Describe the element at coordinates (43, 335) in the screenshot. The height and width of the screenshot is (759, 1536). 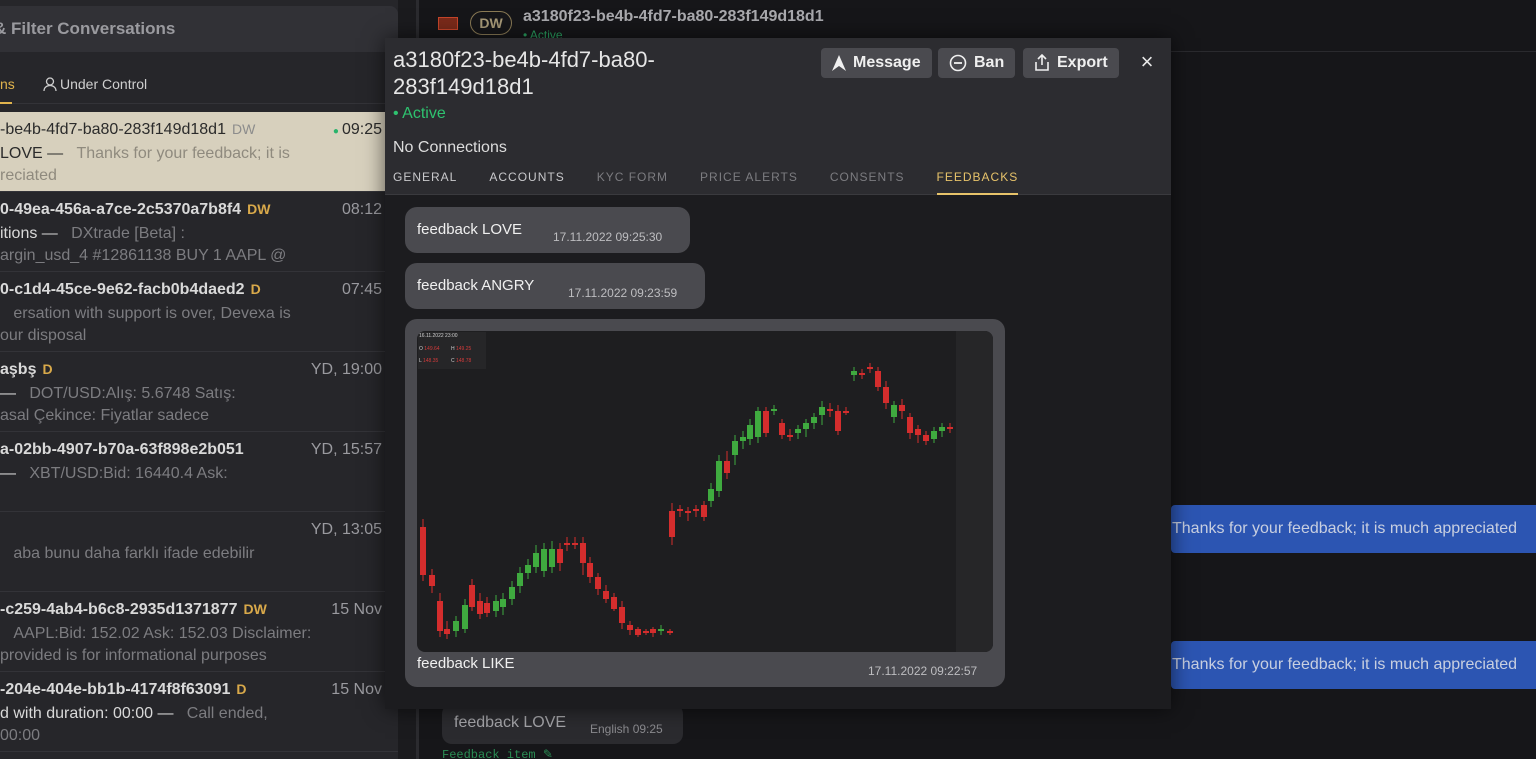
I see `conversation-preview-line2: our disposal` at that location.